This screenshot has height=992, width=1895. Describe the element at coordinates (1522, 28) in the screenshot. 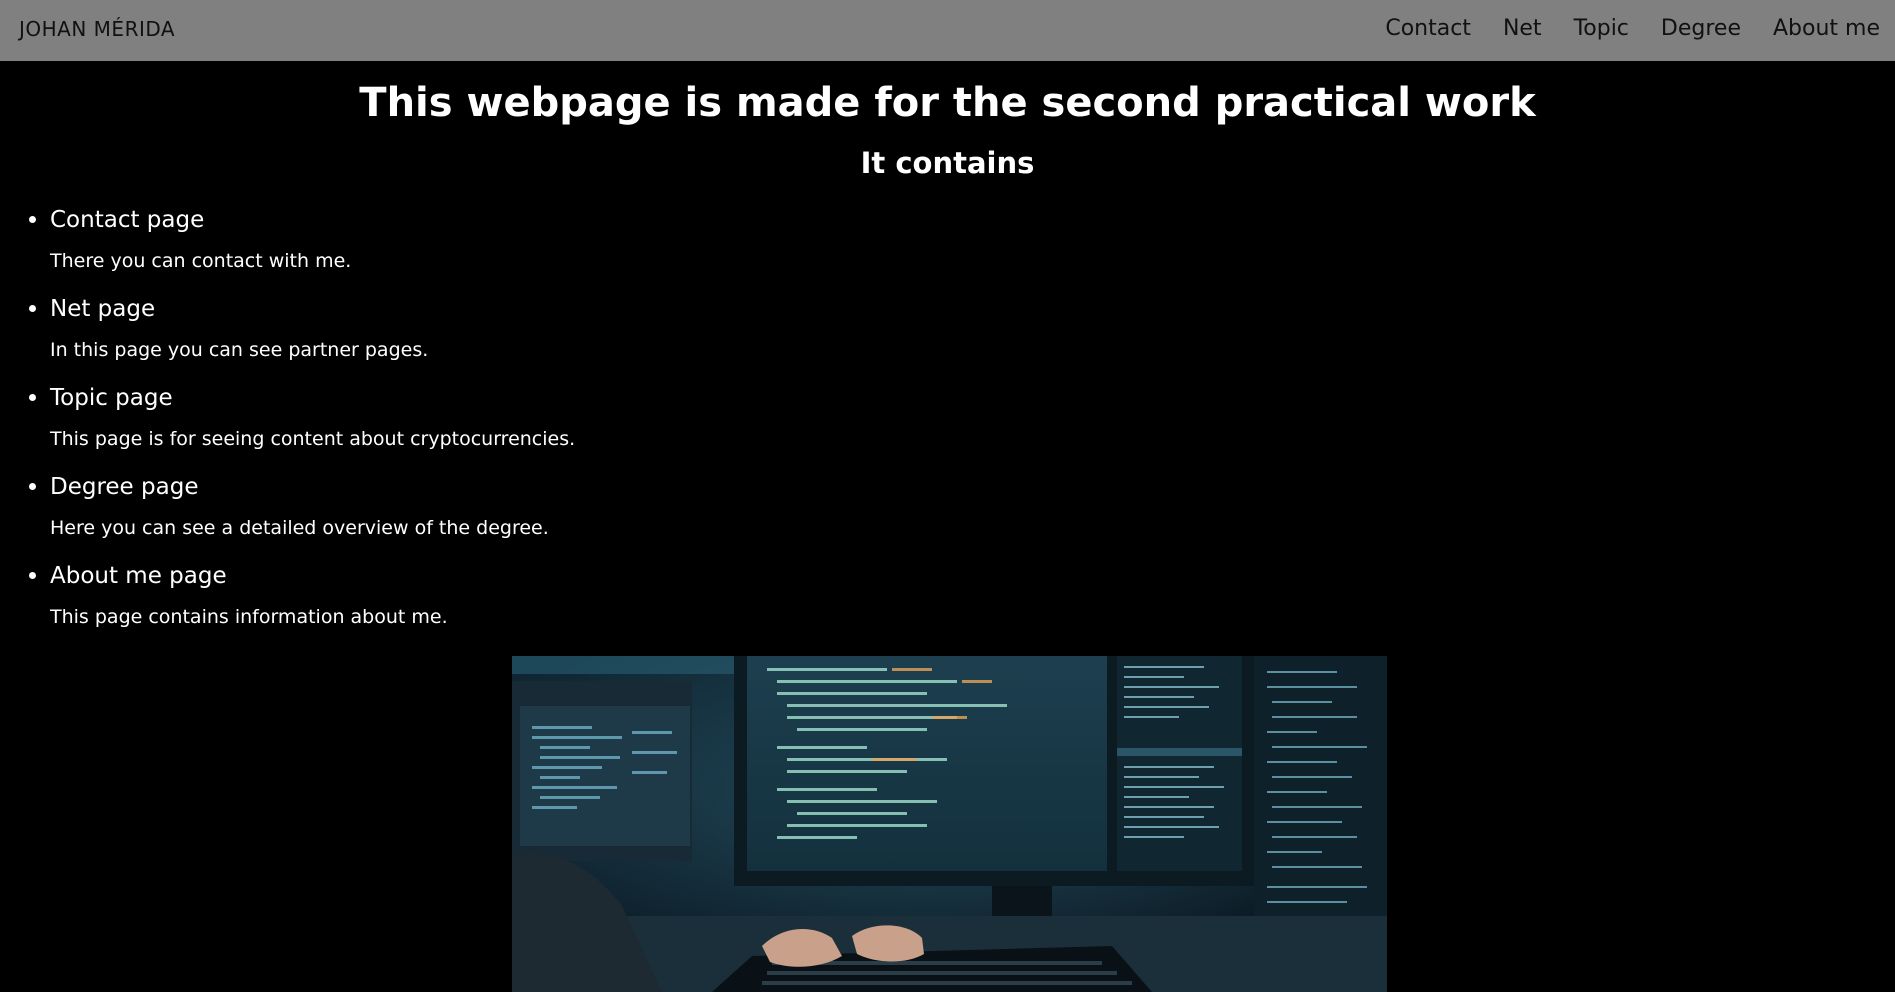

I see `nav-link-net: Net` at that location.